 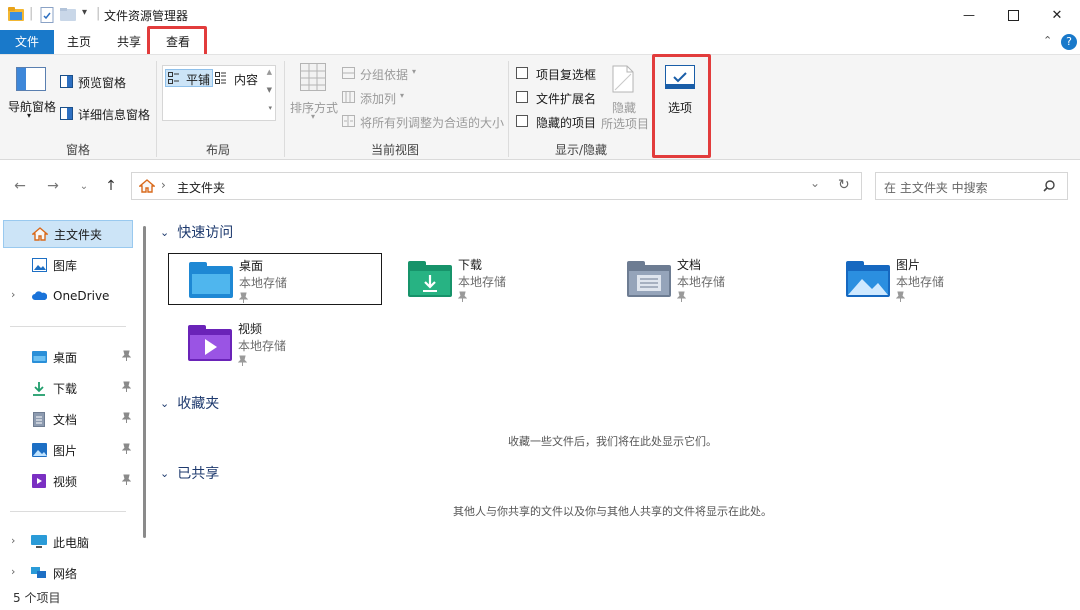 I want to click on section-favorites: ⌄ 收藏夹, so click(x=189, y=403).